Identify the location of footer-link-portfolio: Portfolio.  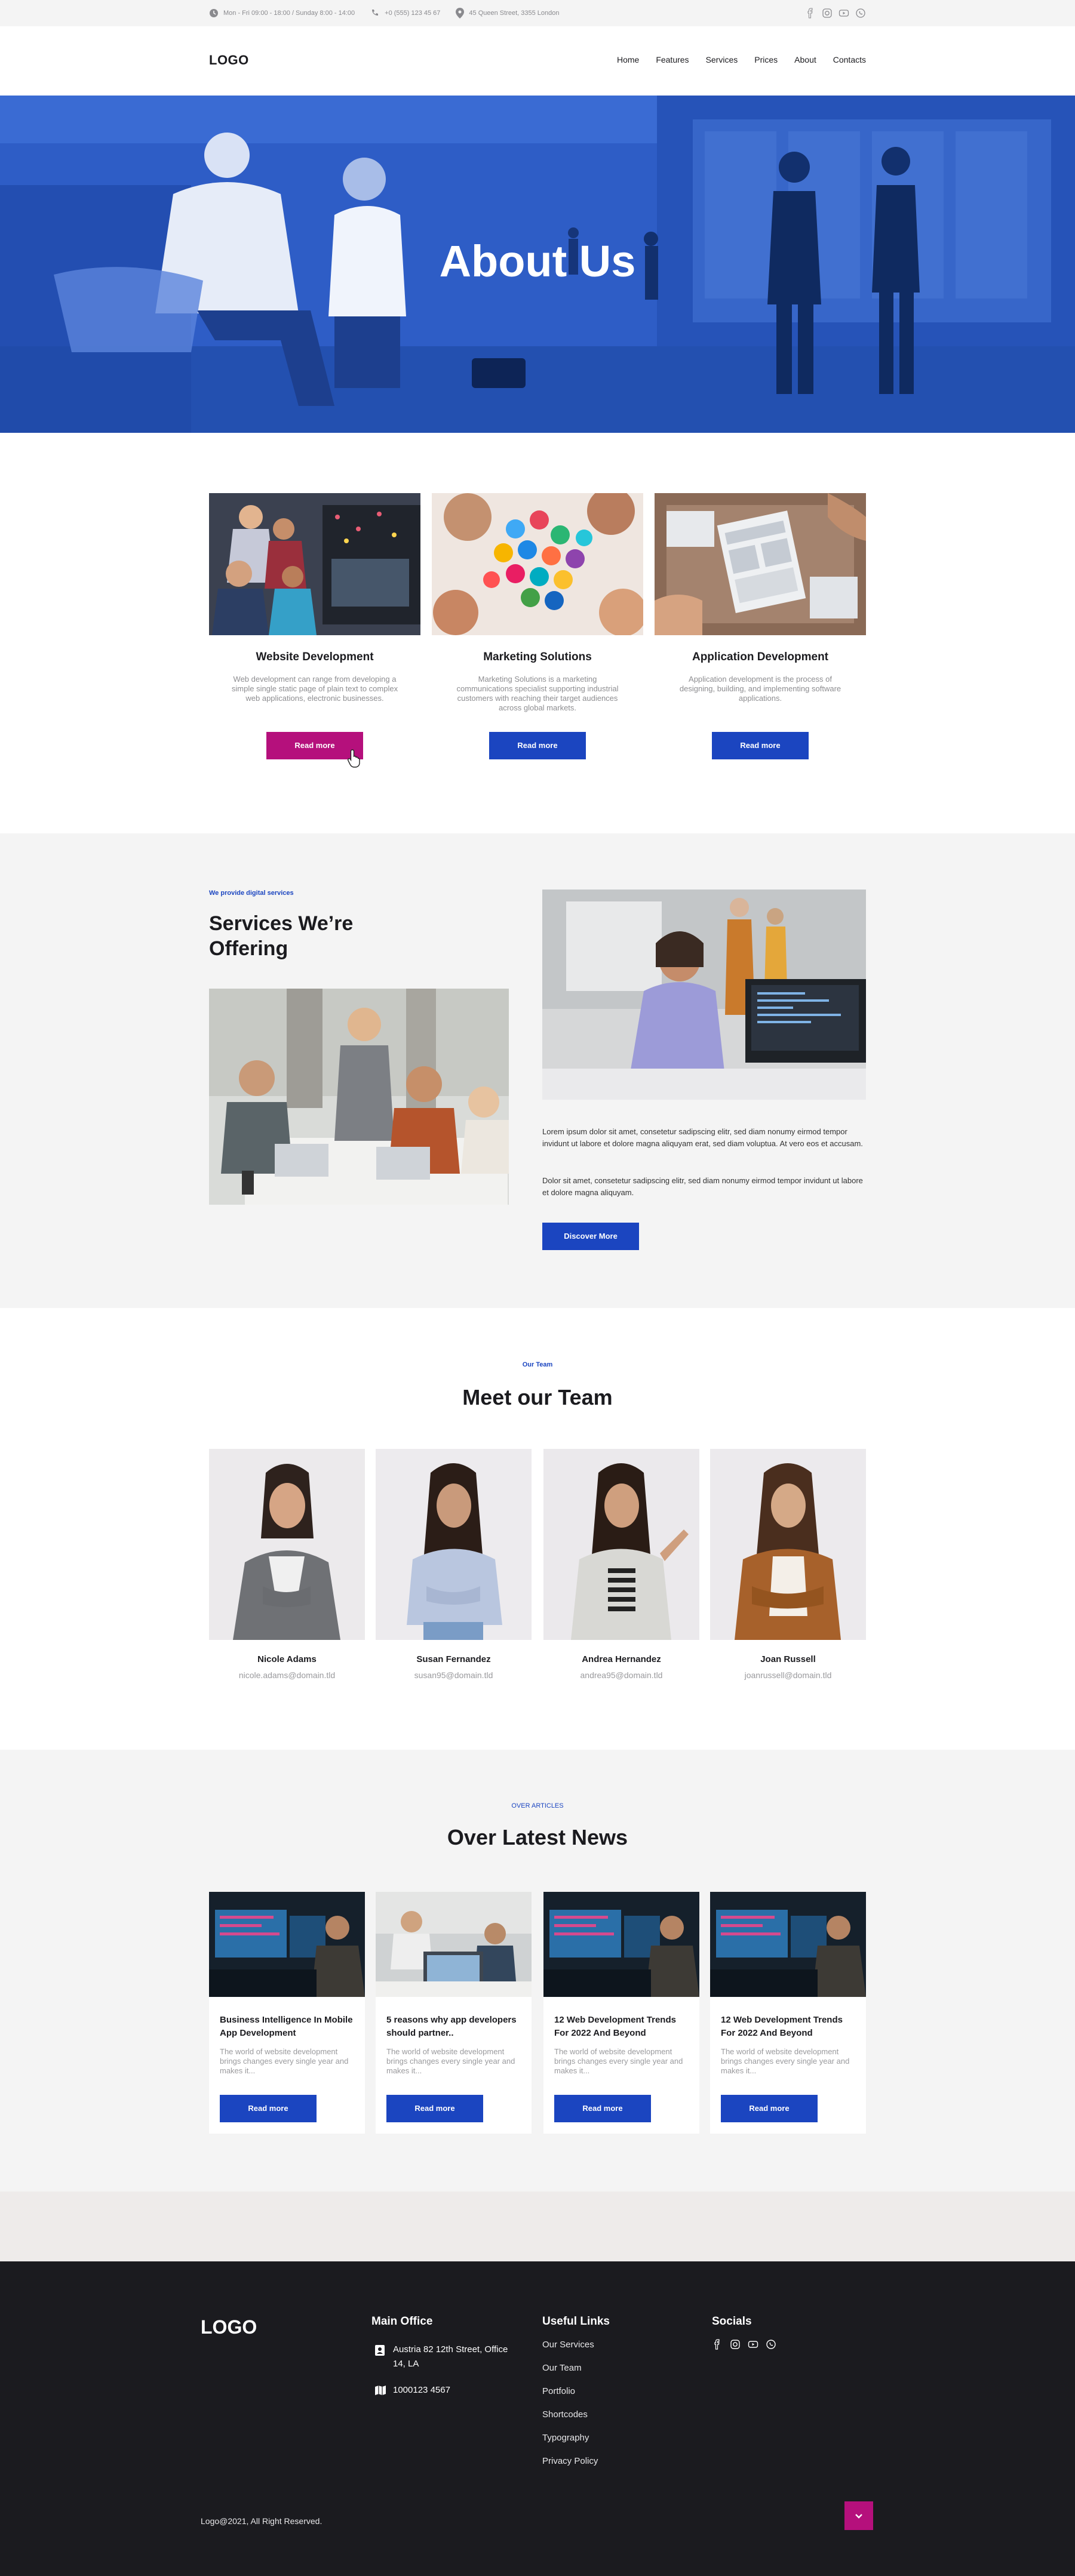
(576, 2391).